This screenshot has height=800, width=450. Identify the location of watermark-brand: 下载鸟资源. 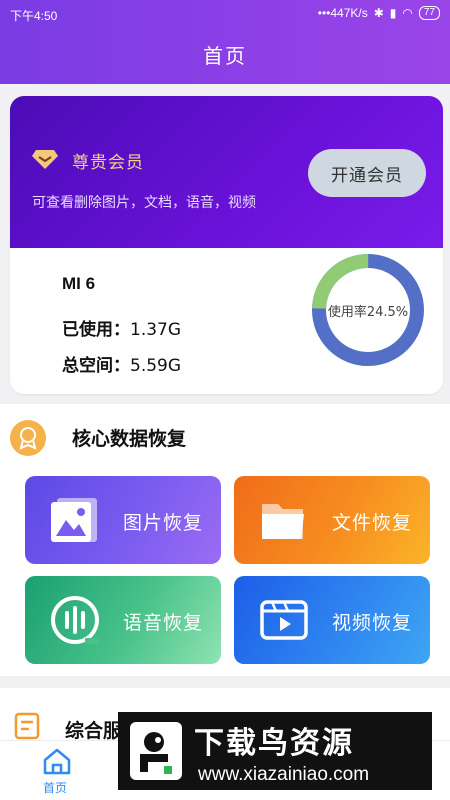
(274, 743).